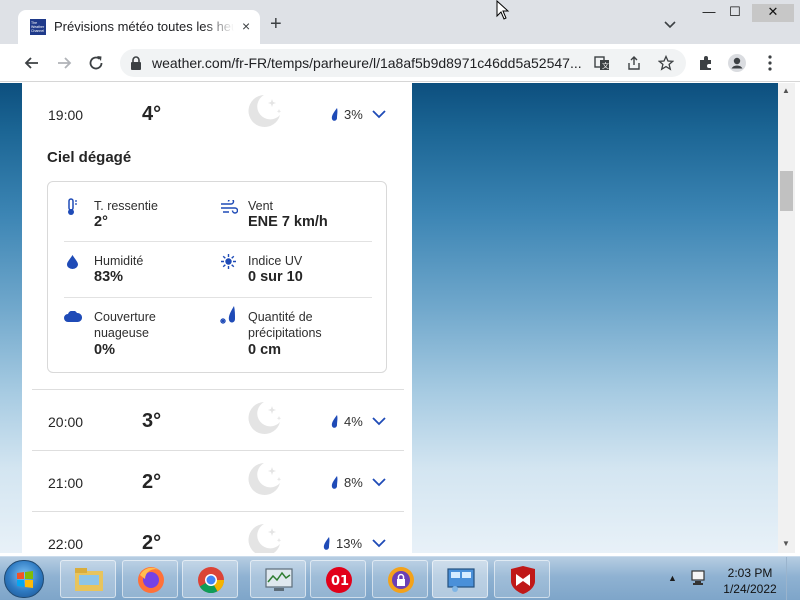 This screenshot has height=600, width=800. I want to click on firefox-icon, so click(151, 580).